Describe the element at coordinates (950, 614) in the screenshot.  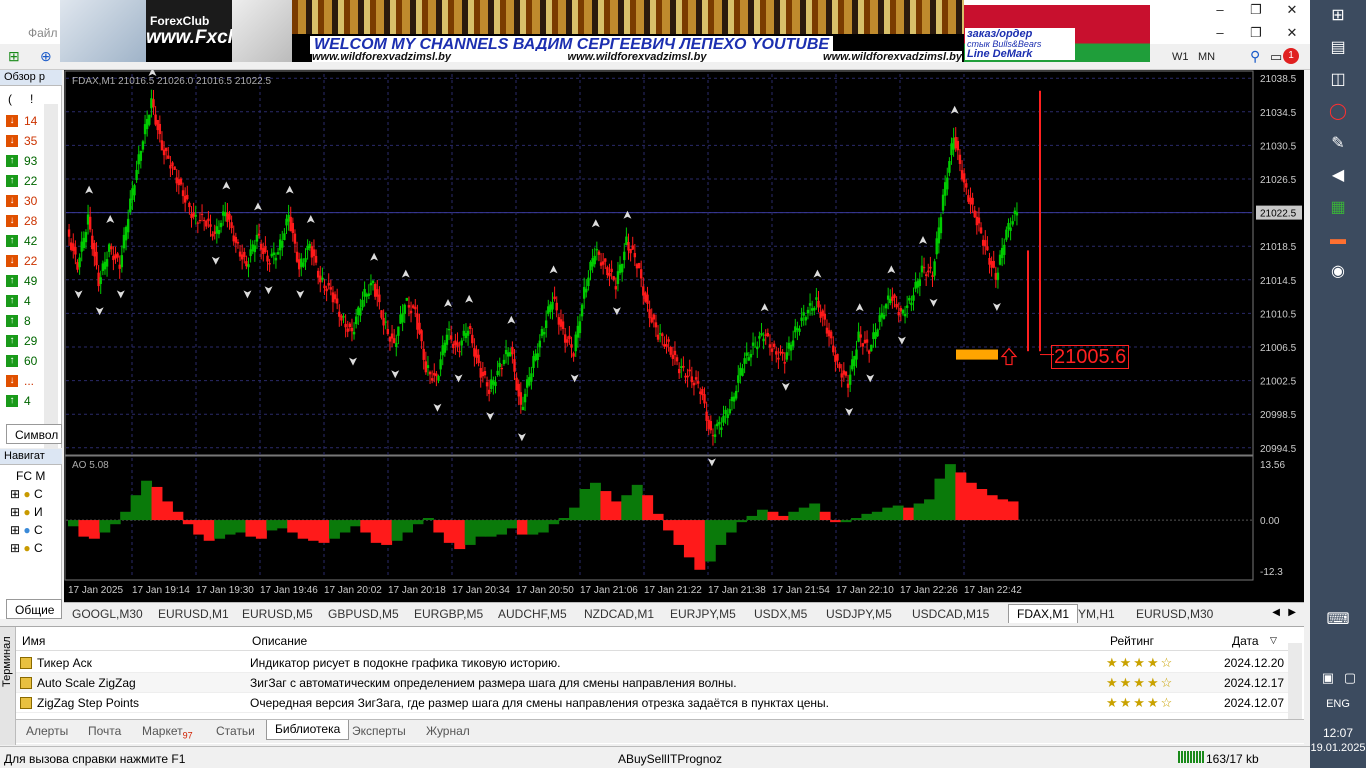
I see `chart-tab: USDCAD,M15` at that location.